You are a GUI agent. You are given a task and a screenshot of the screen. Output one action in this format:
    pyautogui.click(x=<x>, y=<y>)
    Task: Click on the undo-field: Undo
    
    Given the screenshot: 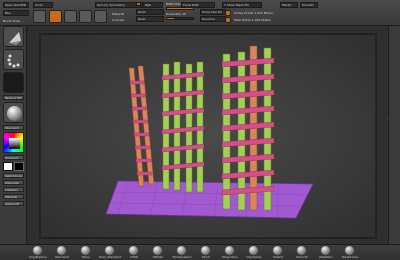 What is the action you would take?
    pyautogui.click(x=43, y=5)
    